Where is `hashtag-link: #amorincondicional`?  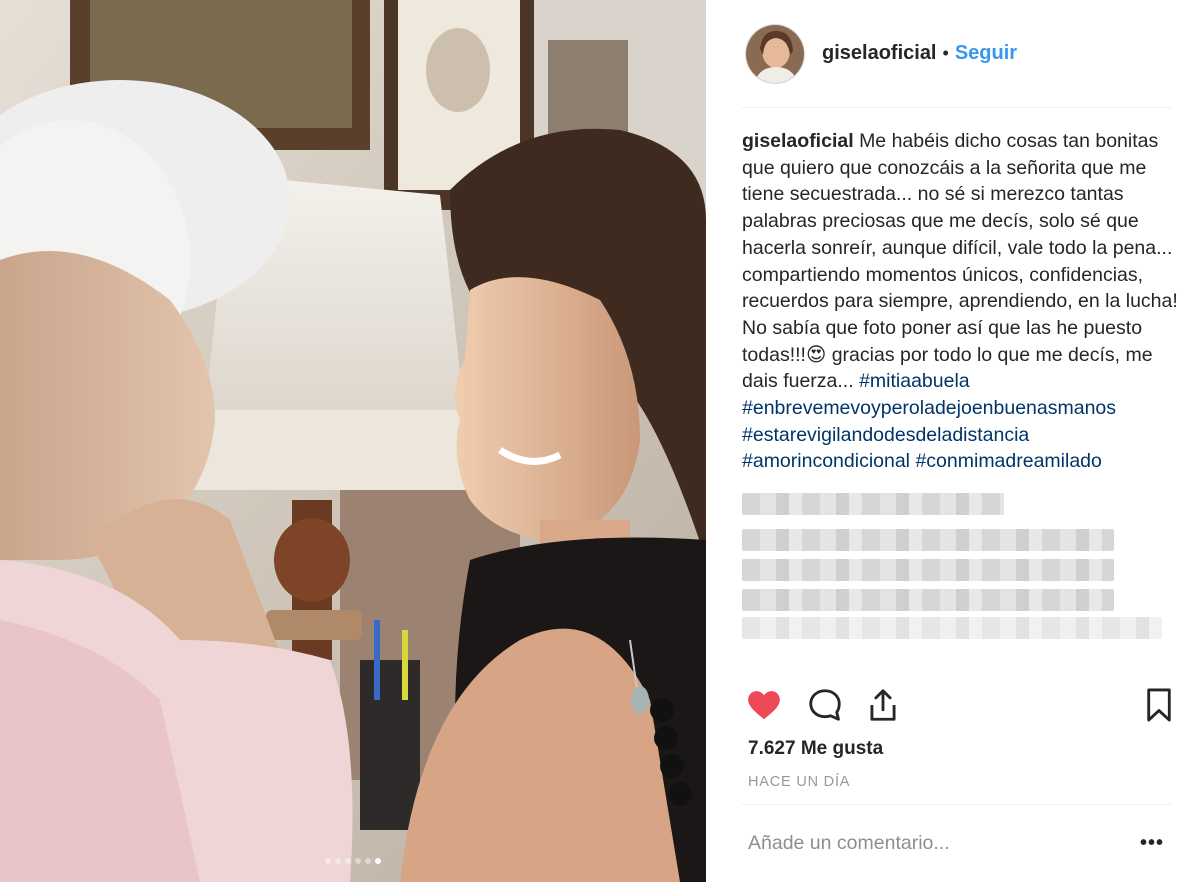
hashtag-link: #amorincondicional is located at coordinates (826, 461).